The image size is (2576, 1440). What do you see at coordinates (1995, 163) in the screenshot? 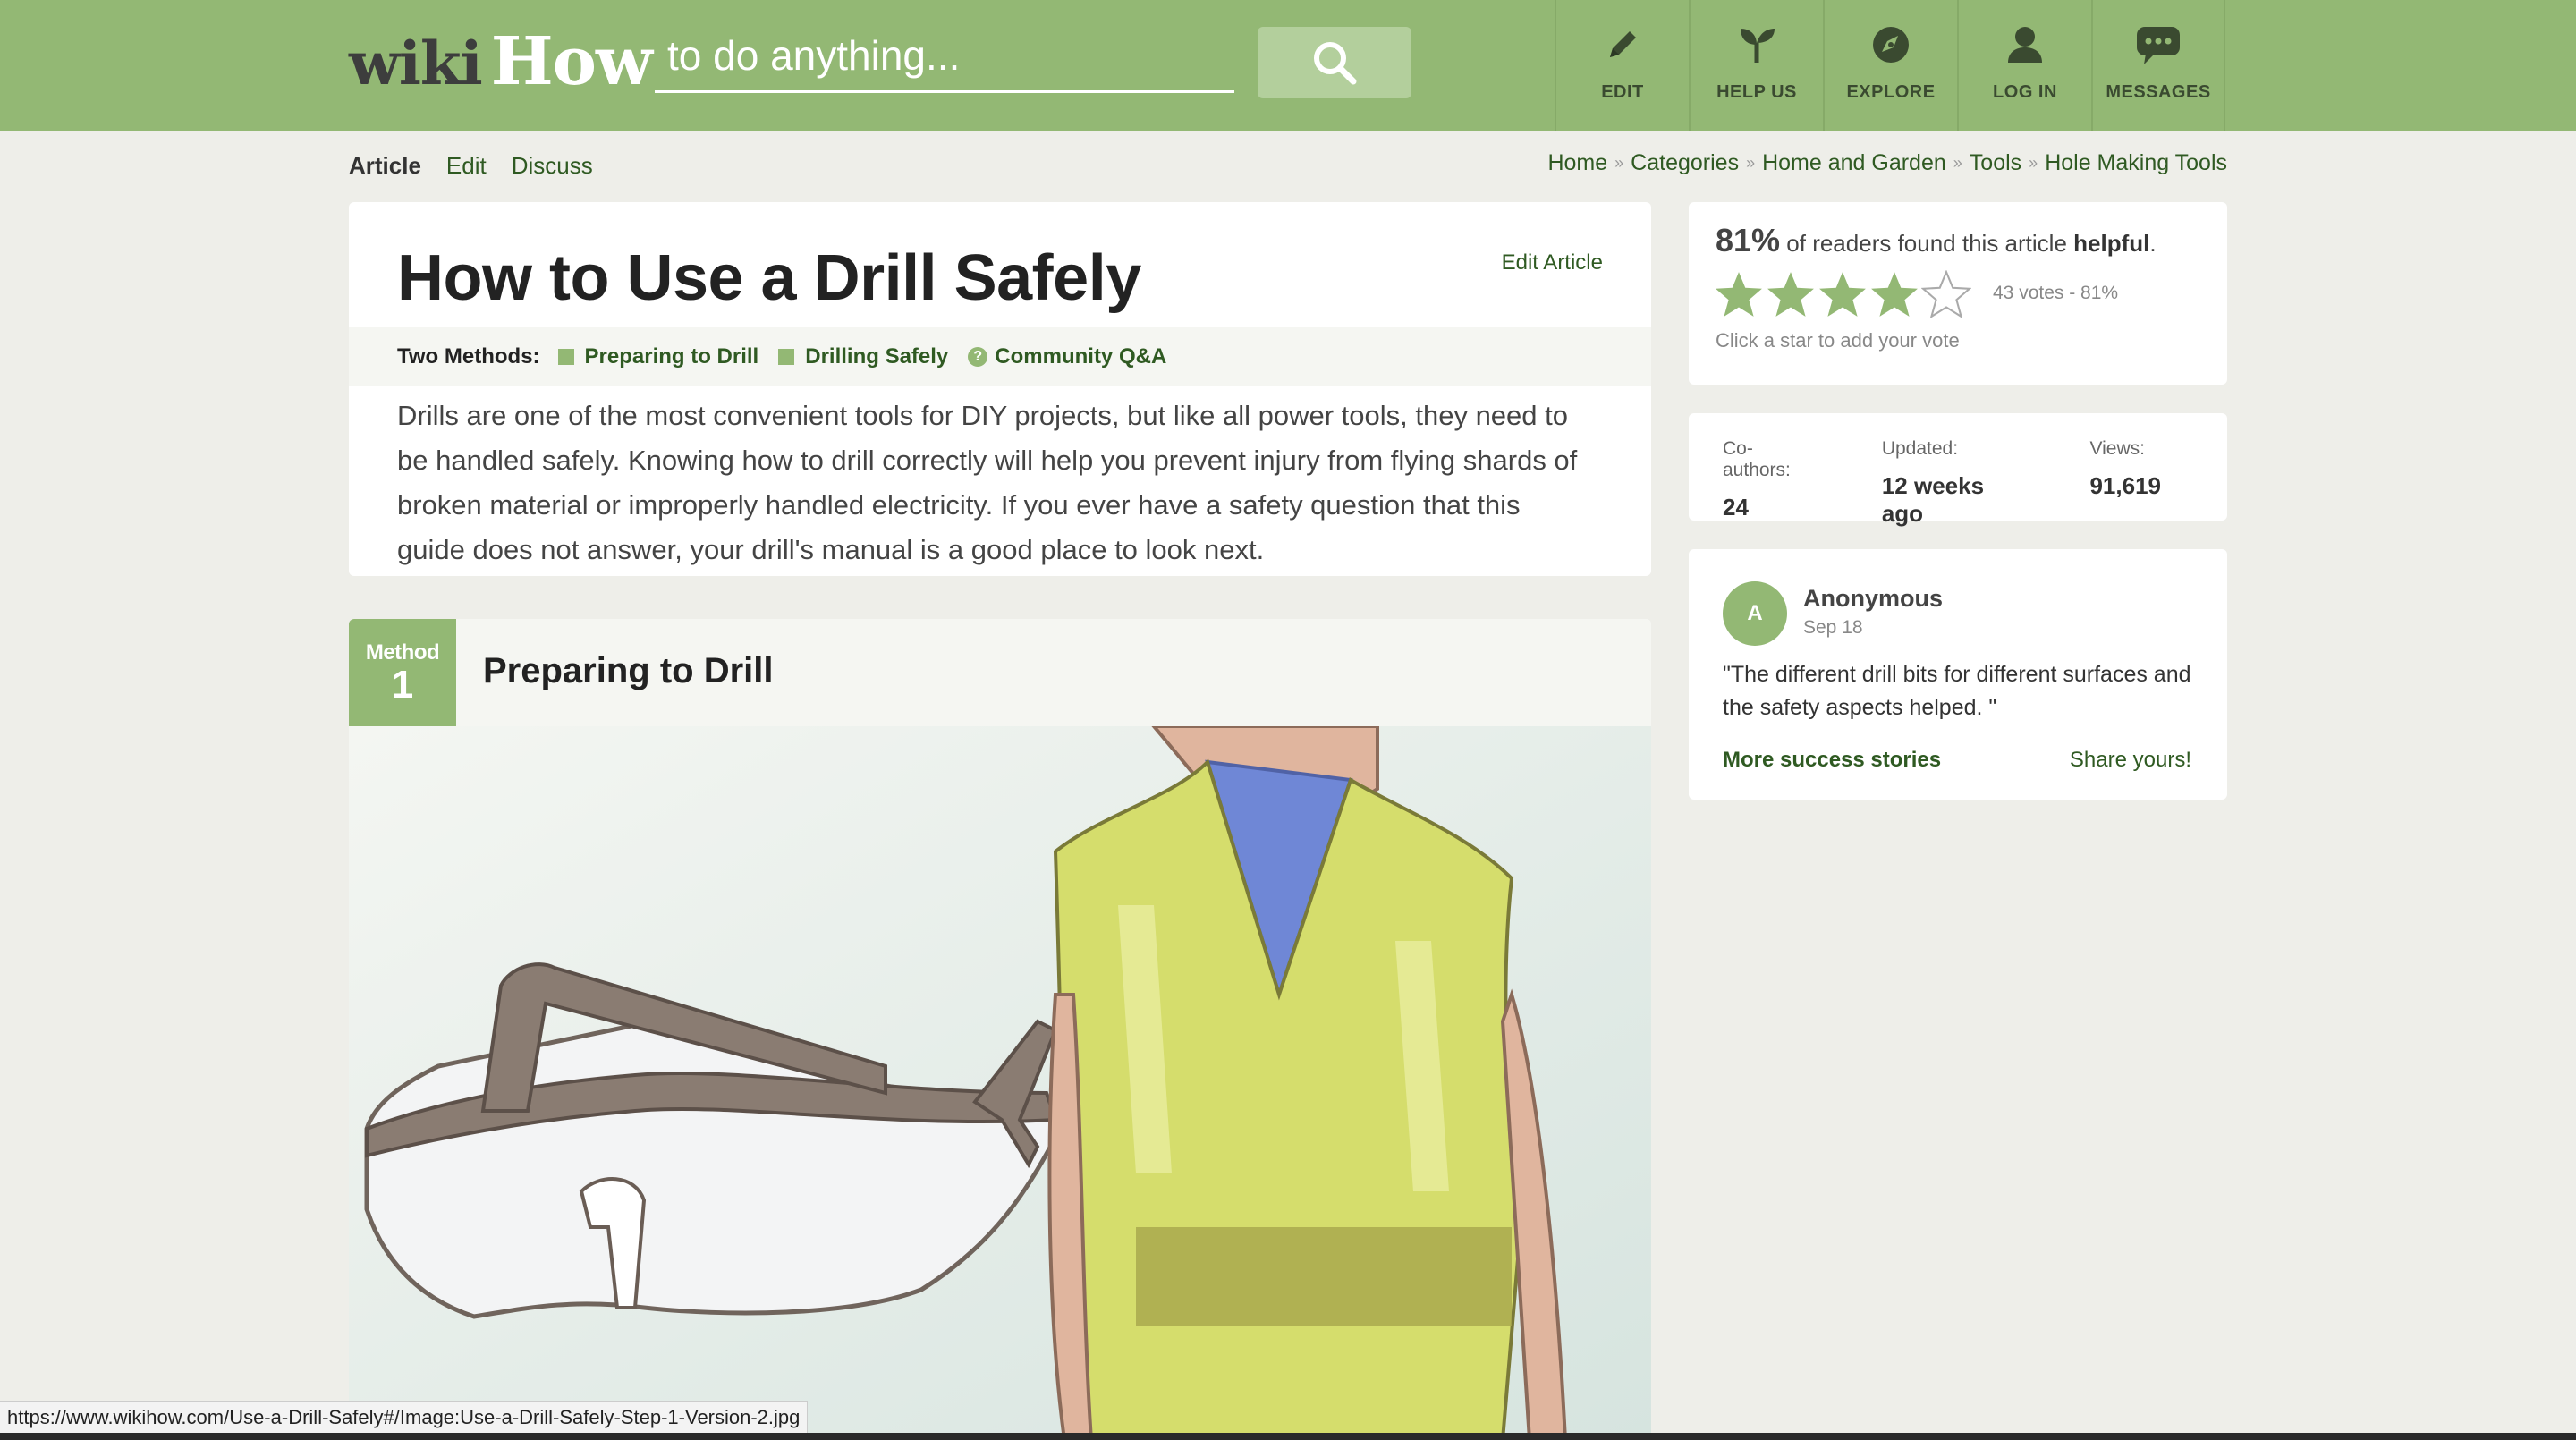
I see `breadcrumb-tools: Tools` at bounding box center [1995, 163].